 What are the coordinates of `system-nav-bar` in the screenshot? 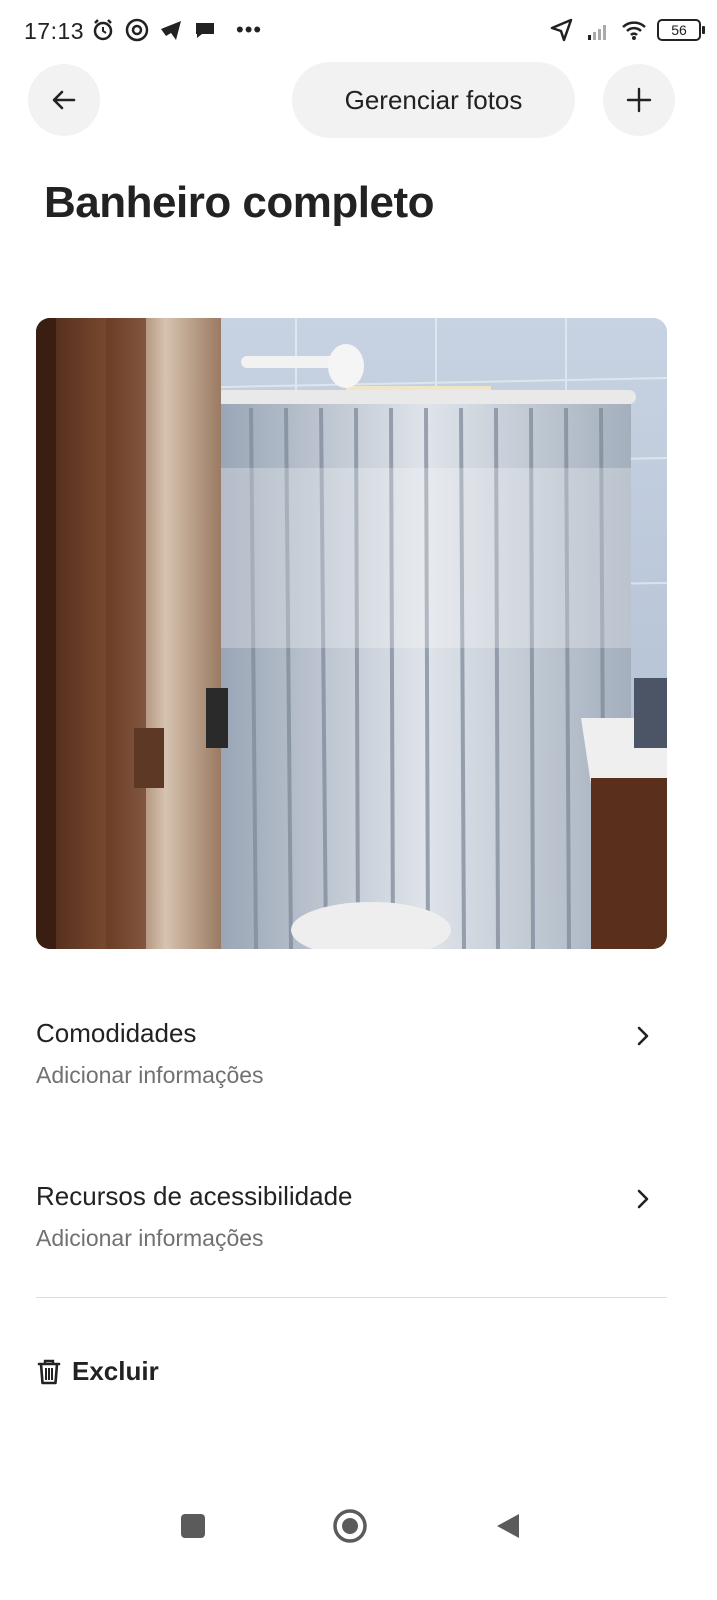 It's located at (358, 1525).